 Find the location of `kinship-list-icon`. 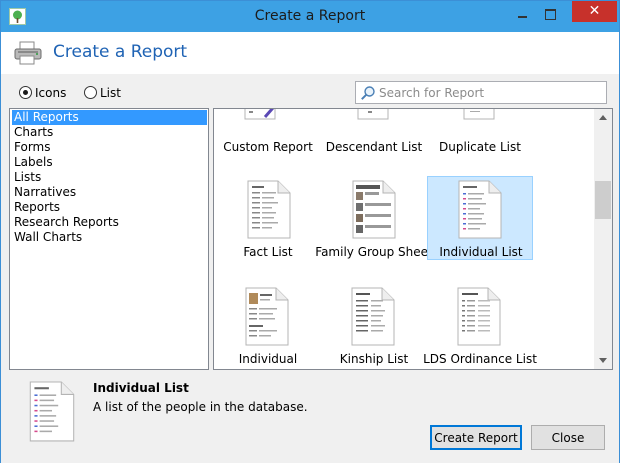

kinship-list-icon is located at coordinates (373, 316).